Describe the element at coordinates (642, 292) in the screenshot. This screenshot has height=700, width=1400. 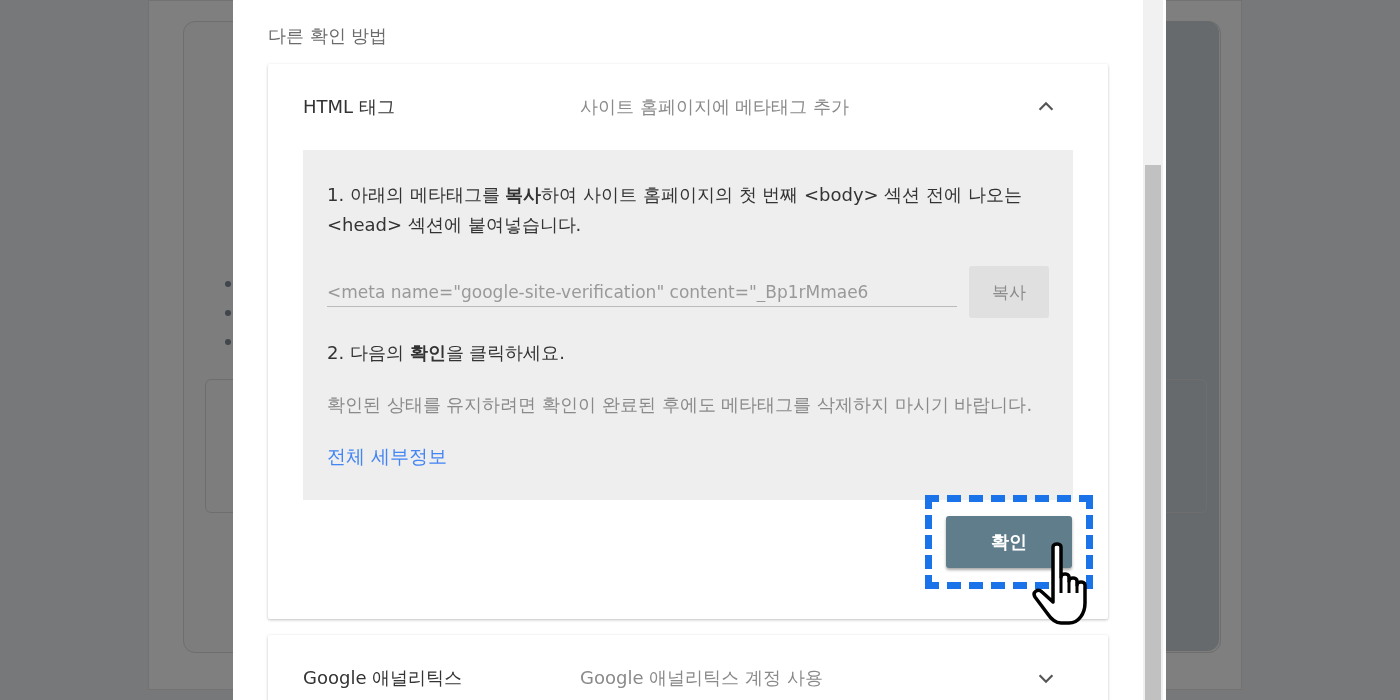
I see `meta-tag-field: <meta name="google-site-verification" content="_Bp1rMmae6` at that location.